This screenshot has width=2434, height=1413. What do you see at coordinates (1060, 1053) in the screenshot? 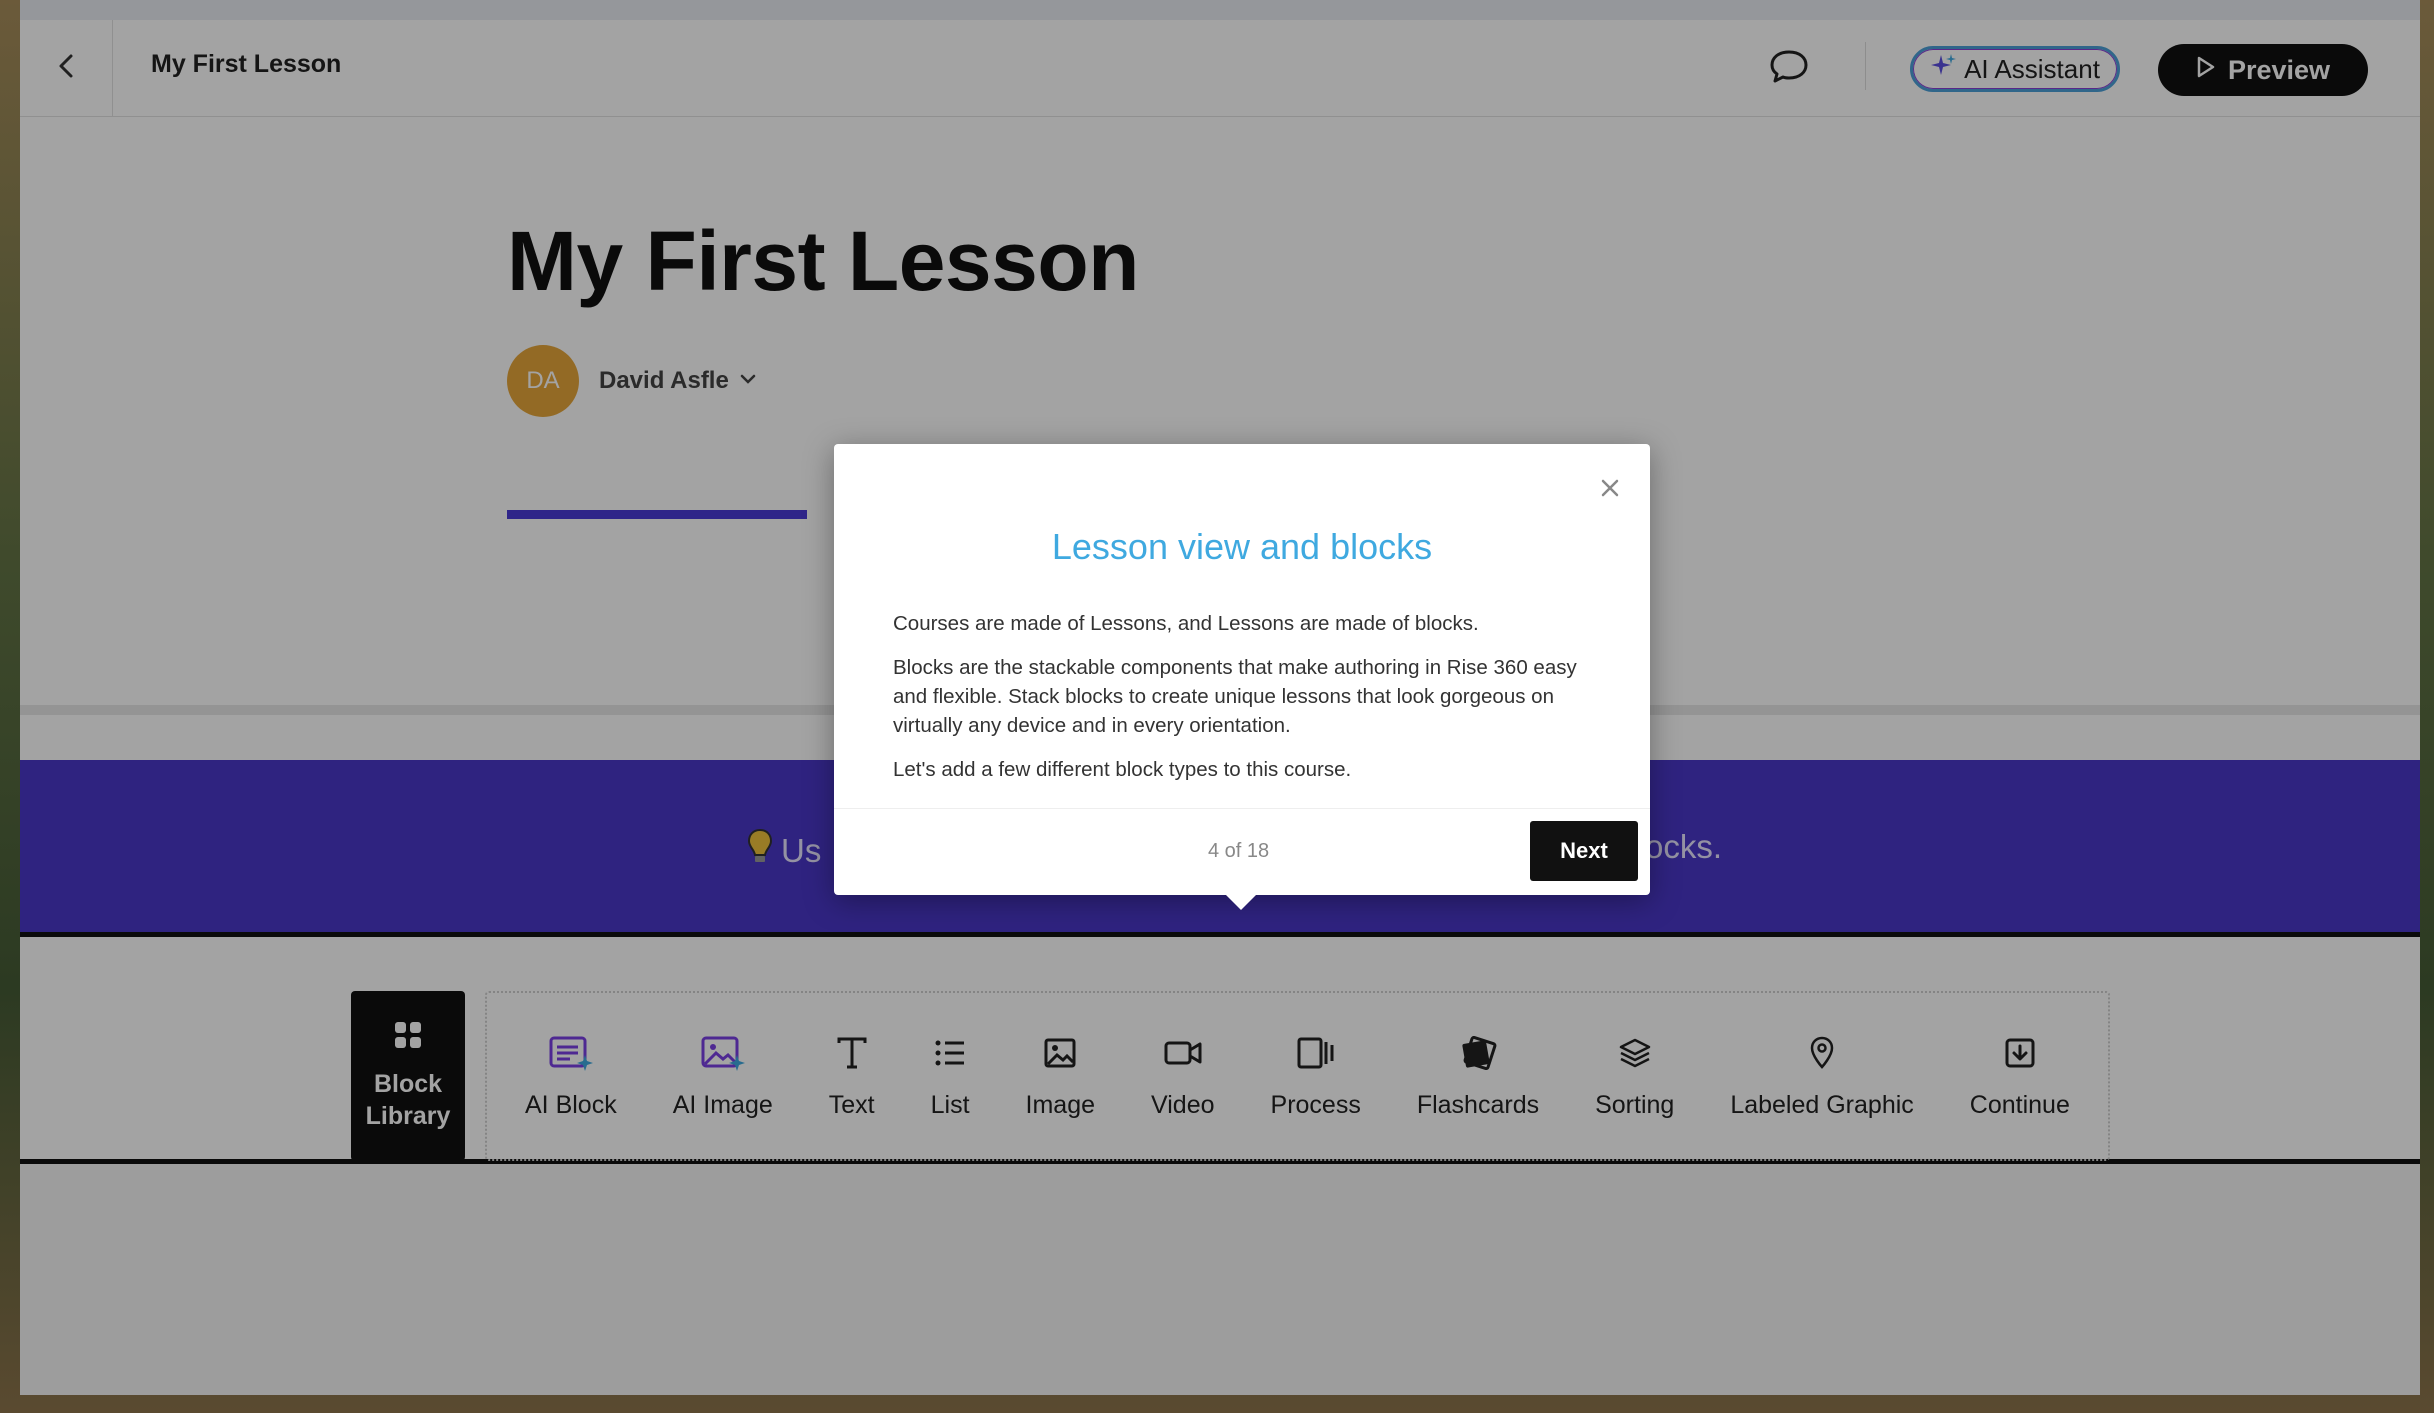
I see `image-icon` at bounding box center [1060, 1053].